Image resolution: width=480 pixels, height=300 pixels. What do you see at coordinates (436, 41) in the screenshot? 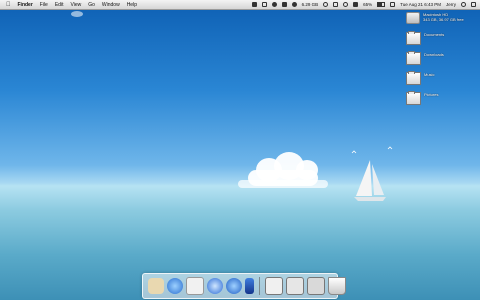
I see `desktop-item-documents: Documents` at bounding box center [436, 41].